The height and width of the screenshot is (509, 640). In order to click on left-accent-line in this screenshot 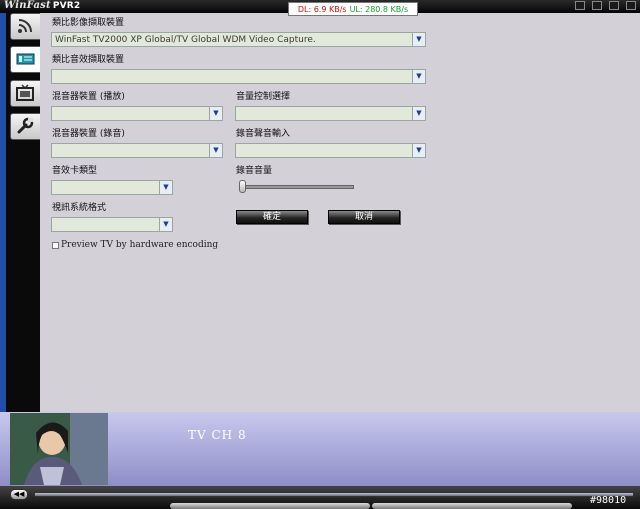, I will do `click(3, 212)`.